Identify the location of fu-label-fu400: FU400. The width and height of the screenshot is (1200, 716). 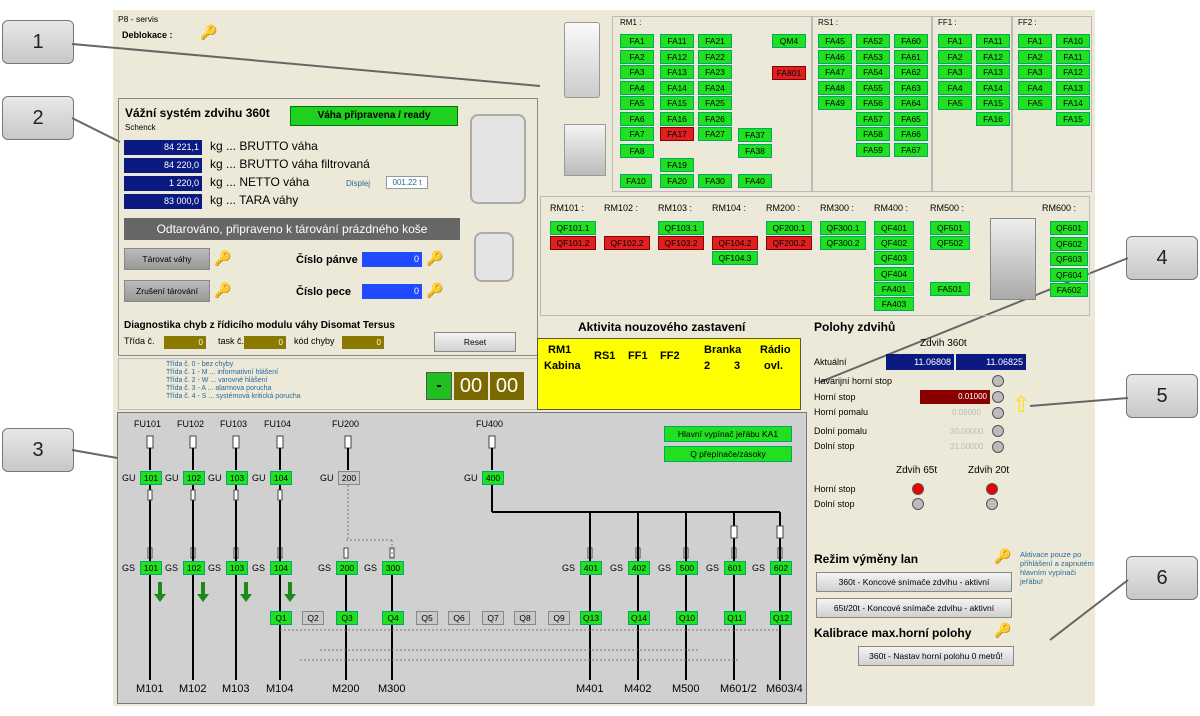
(490, 424).